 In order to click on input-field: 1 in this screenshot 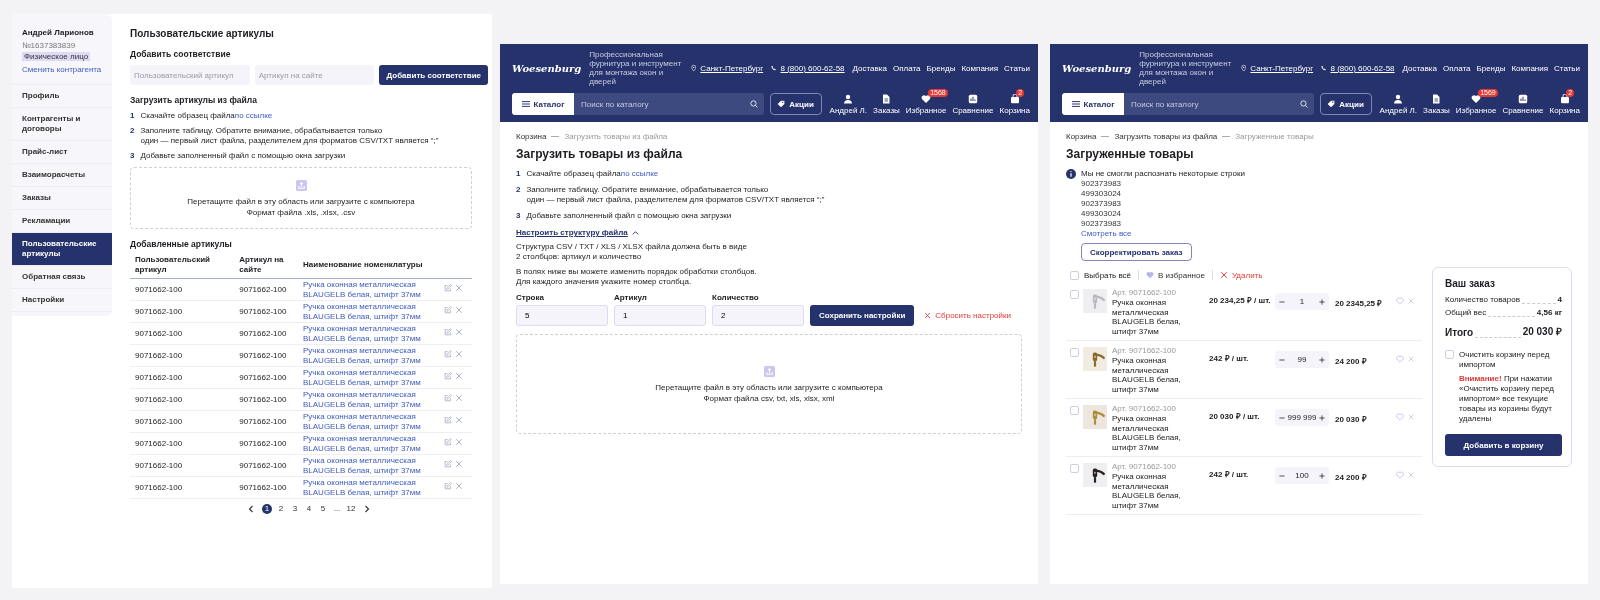, I will do `click(660, 315)`.